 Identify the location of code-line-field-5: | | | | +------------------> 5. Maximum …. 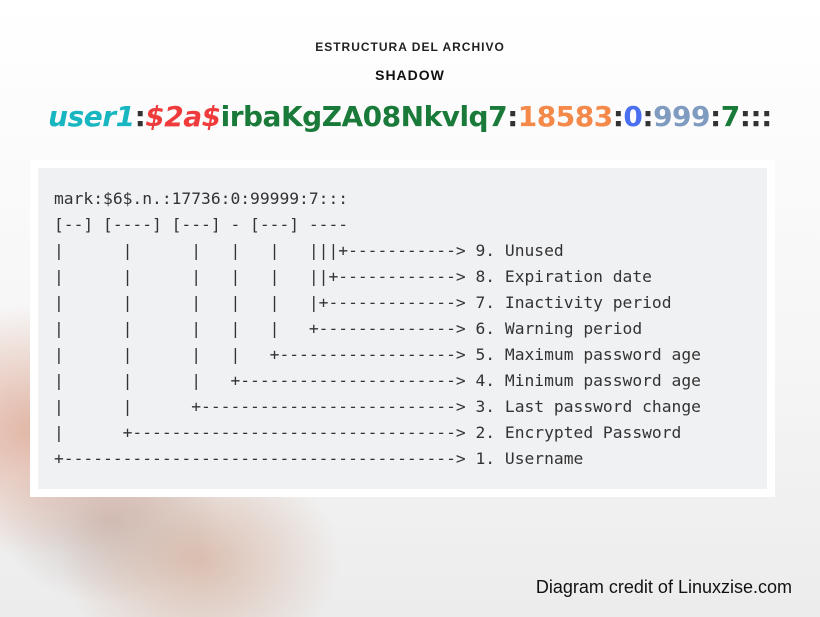
(377, 354).